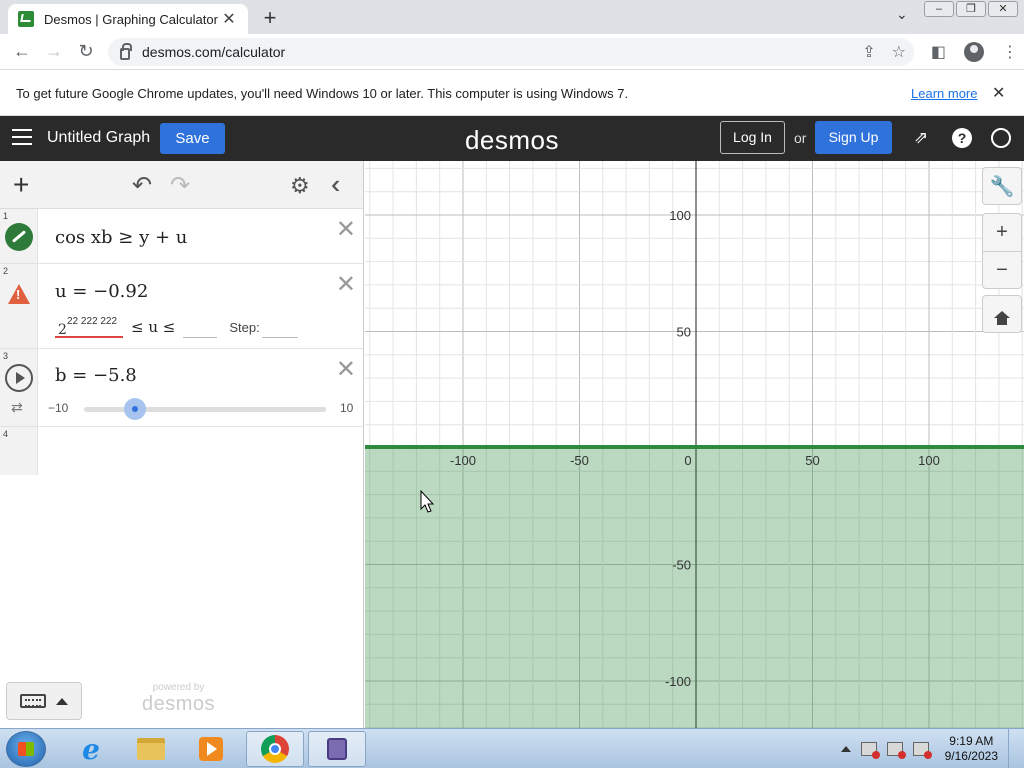 Image resolution: width=1024 pixels, height=768 pixels. I want to click on expression-math: b = −5.8, so click(96, 375).